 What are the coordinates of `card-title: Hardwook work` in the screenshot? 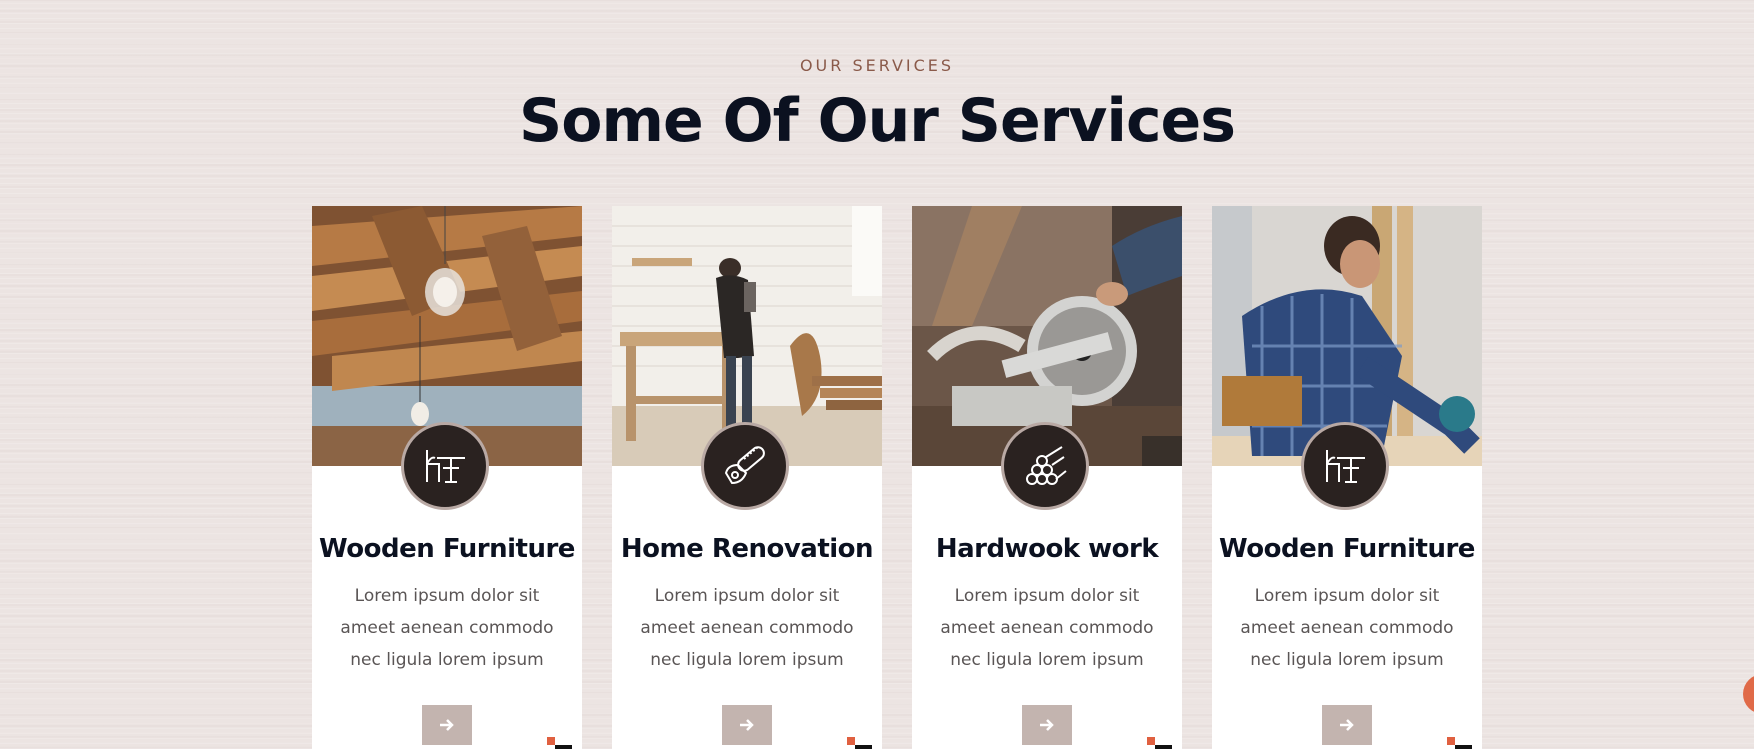 It's located at (1047, 549).